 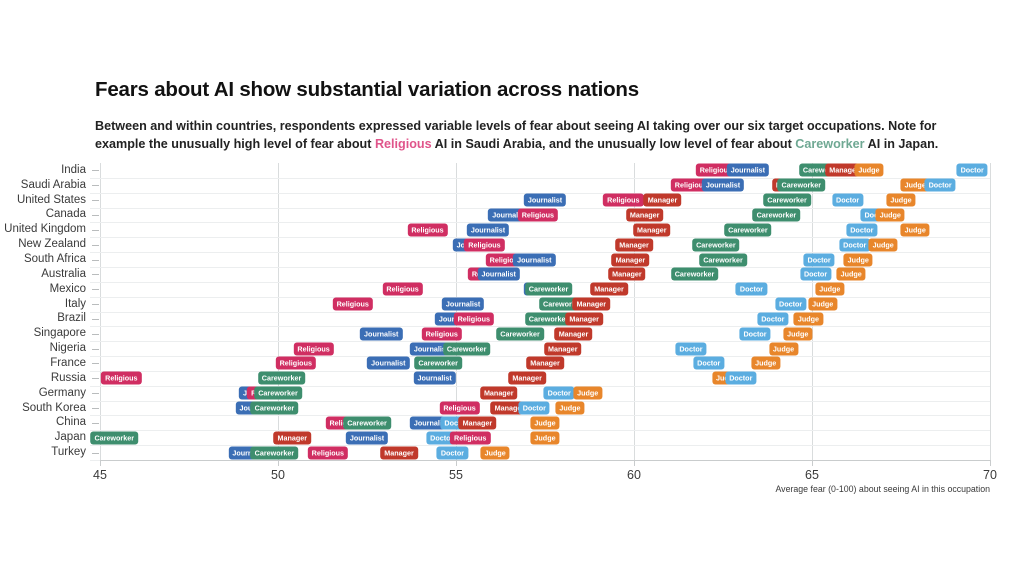 What do you see at coordinates (456, 475) in the screenshot?
I see `x-axis-tick-label: 55` at bounding box center [456, 475].